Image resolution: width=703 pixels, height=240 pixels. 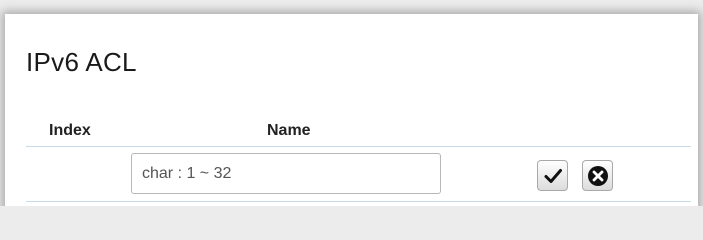 I want to click on column-header-name: Name, so click(x=289, y=130).